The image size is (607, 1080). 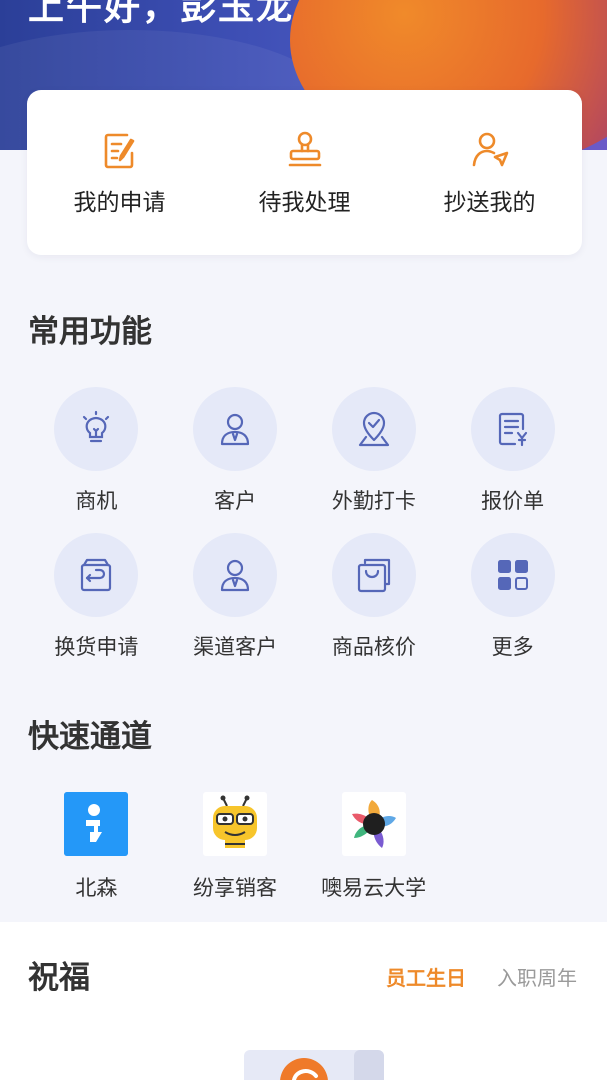 I want to click on approval-pending: 待我处理, so click(x=305, y=173).